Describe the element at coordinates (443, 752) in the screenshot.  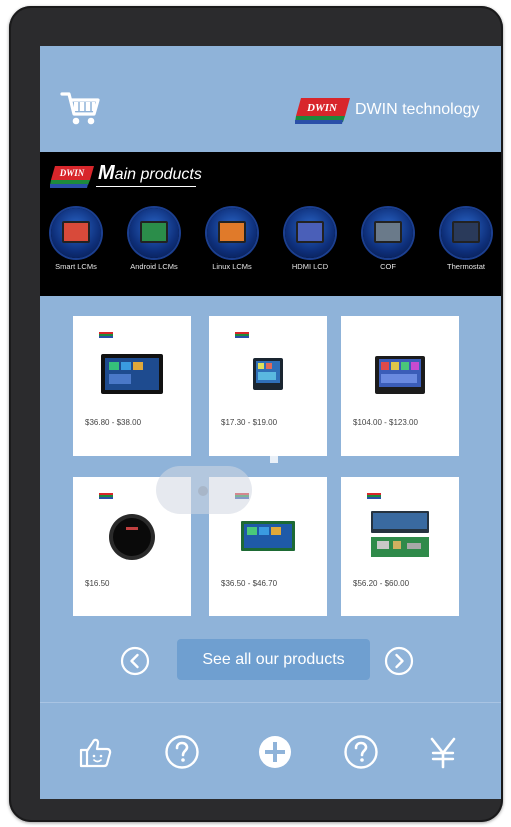
I see `yen-icon` at that location.